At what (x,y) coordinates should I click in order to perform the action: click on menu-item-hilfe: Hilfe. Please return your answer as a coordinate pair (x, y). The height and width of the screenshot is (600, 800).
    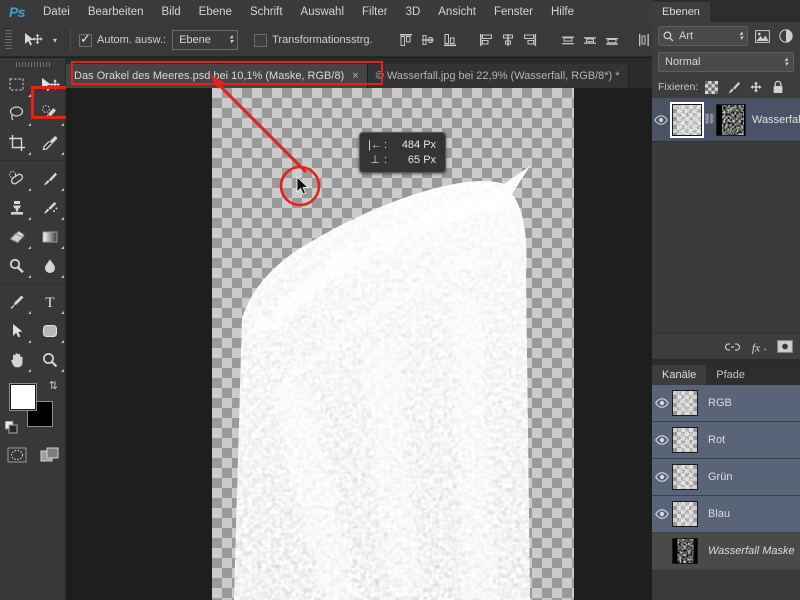
    Looking at the image, I should click on (562, 12).